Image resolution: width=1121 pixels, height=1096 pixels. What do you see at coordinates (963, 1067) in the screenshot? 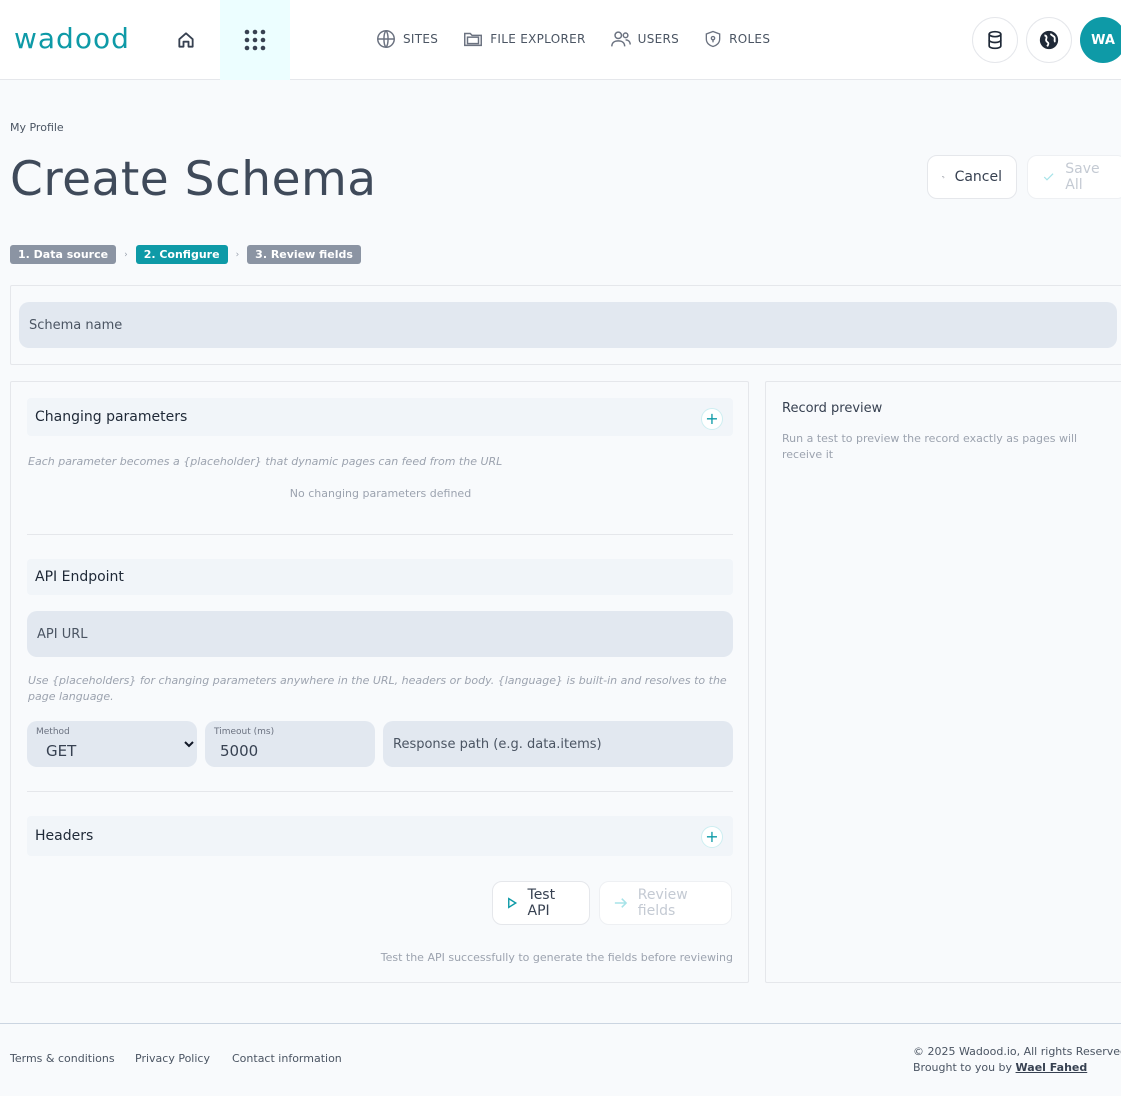
I see `brought-by-text: Brought to you by` at bounding box center [963, 1067].